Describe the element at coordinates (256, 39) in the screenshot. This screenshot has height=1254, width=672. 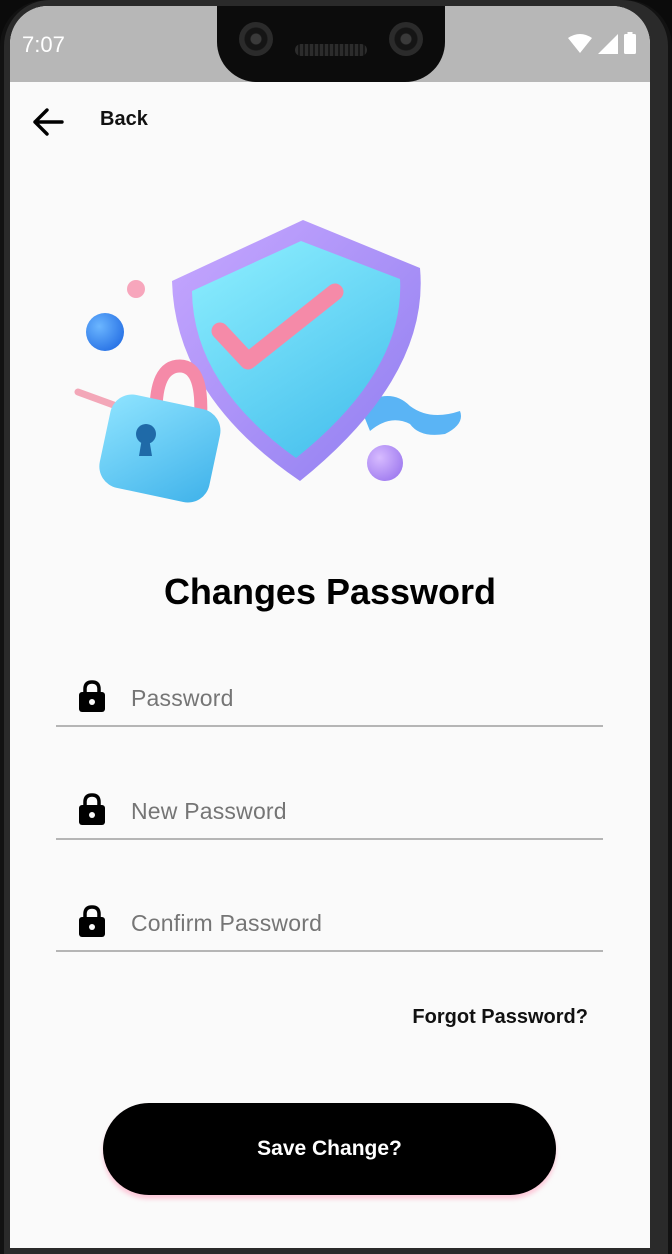
I see `front-camera-left` at that location.